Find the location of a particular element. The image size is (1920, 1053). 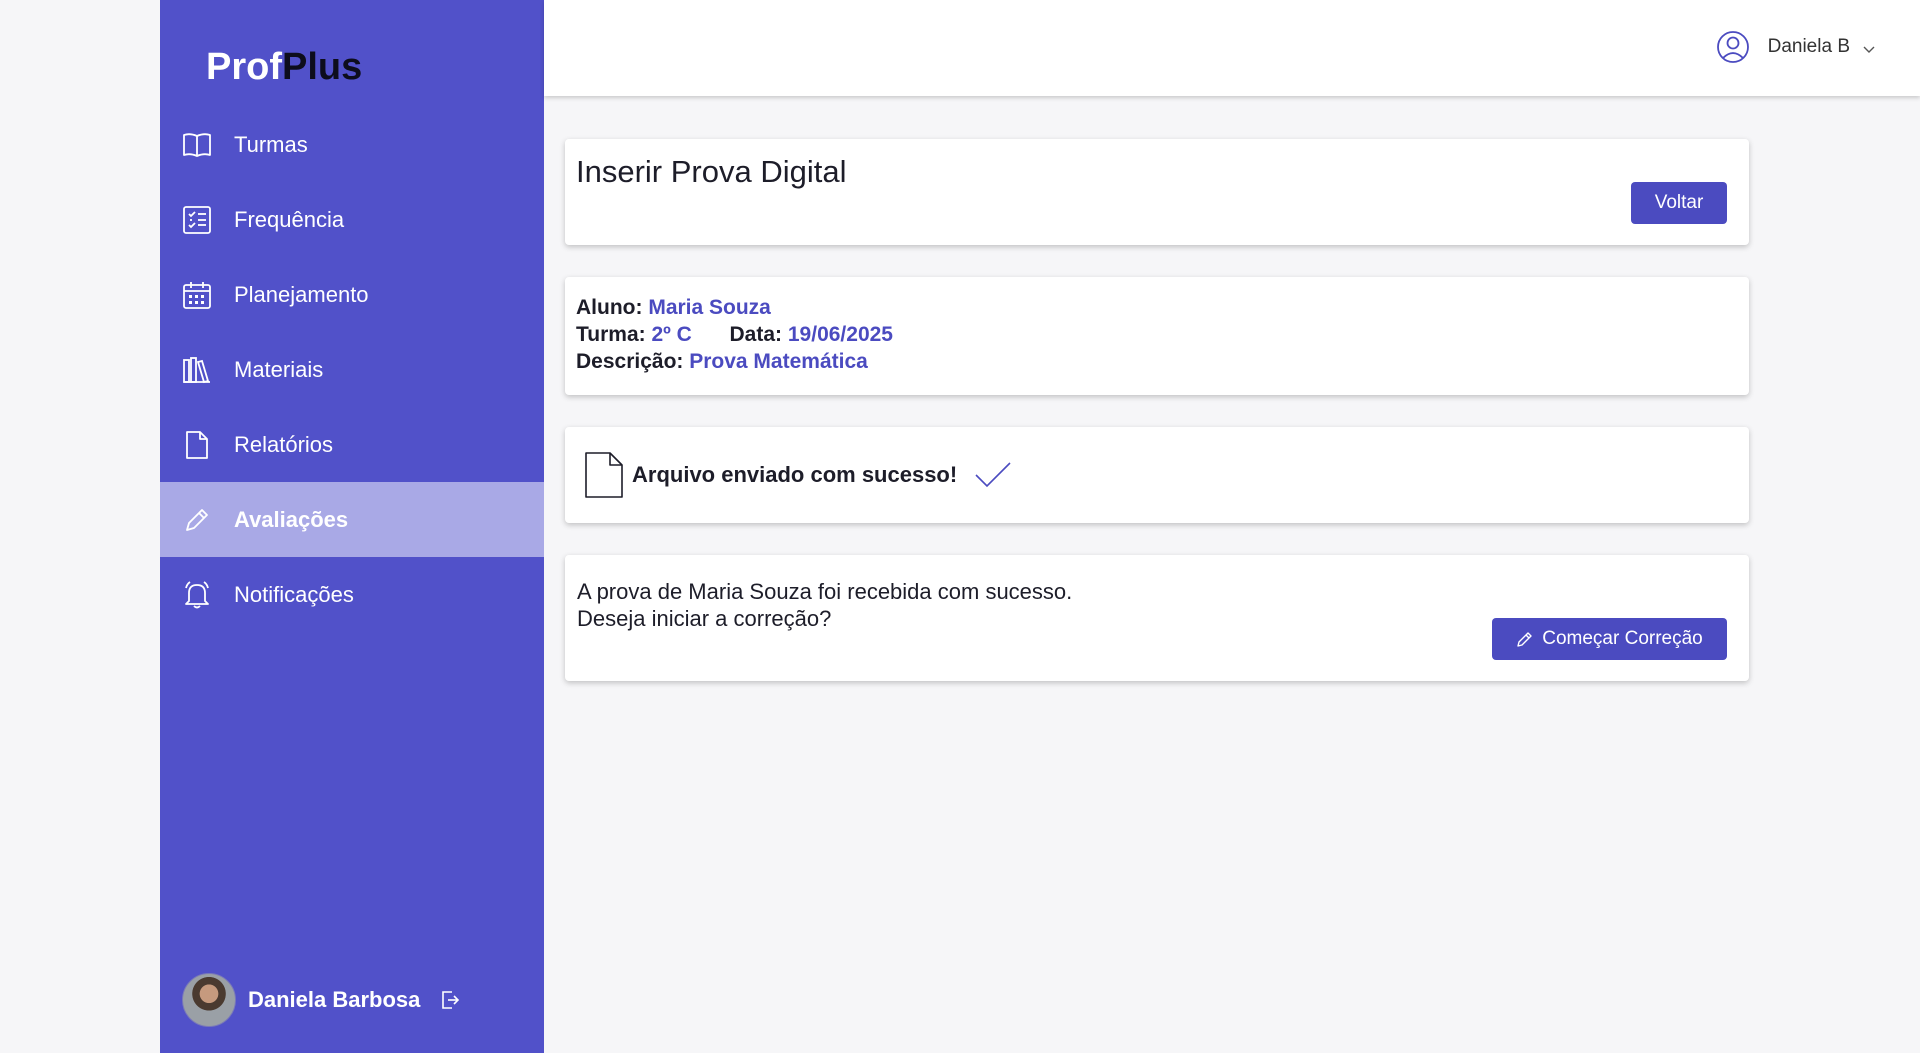

turma-data-row: Turma: 2º C Data: 19/06/2025 is located at coordinates (734, 334).